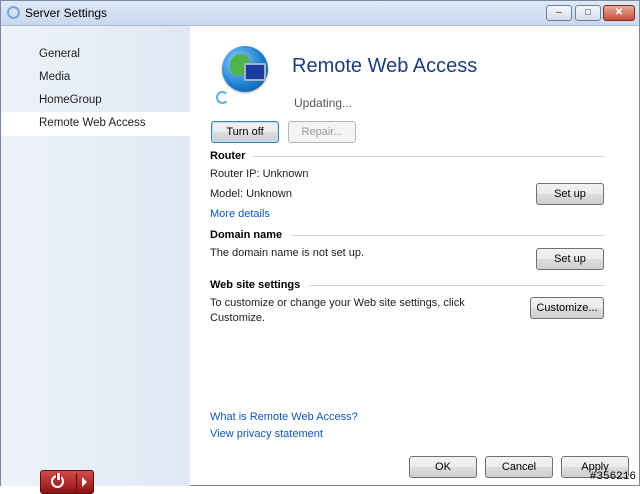 The width and height of the screenshot is (640, 494). What do you see at coordinates (67, 482) in the screenshot?
I see `shutdown-button` at bounding box center [67, 482].